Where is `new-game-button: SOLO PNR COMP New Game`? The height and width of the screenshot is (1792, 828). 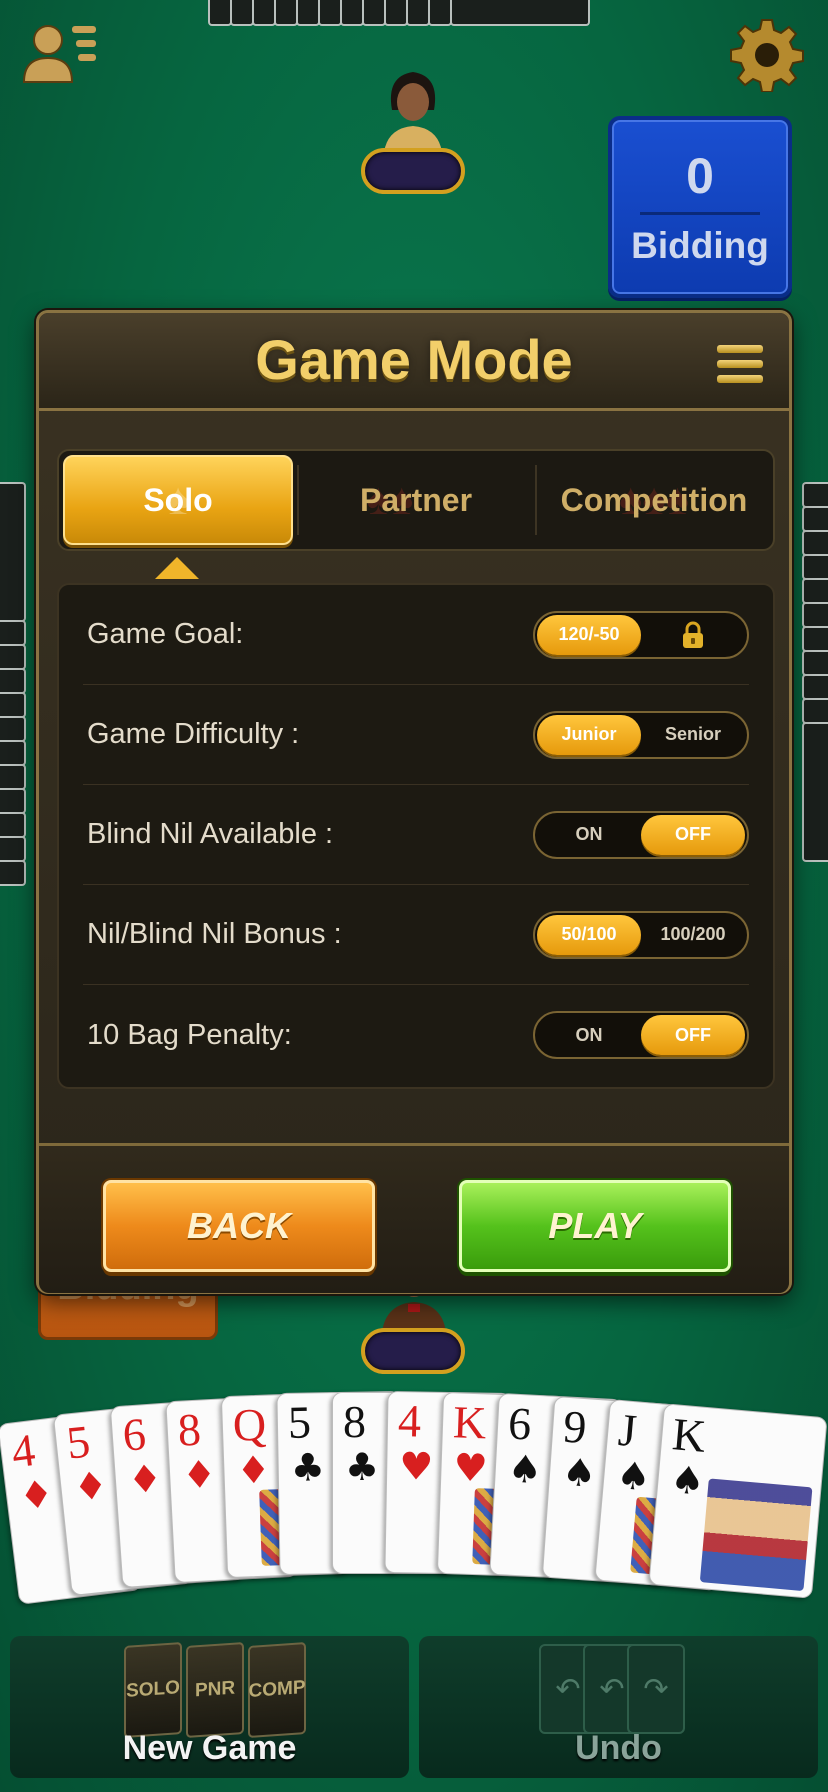
new-game-button: SOLO PNR COMP New Game is located at coordinates (209, 1707).